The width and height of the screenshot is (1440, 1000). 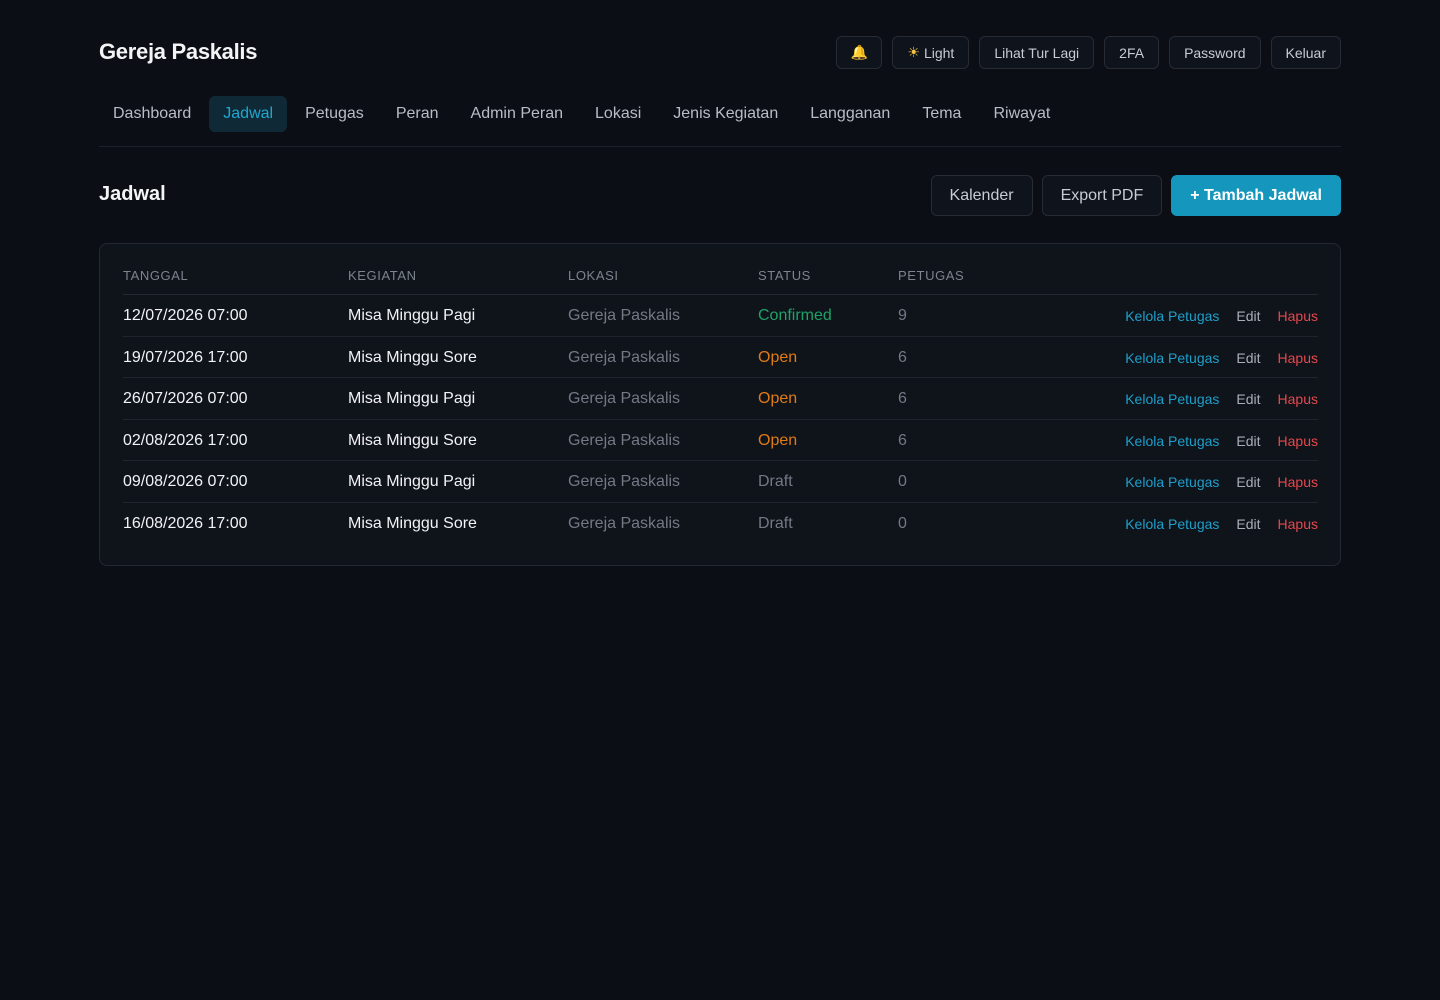 What do you see at coordinates (941, 114) in the screenshot?
I see `nav-item-tema: Tema` at bounding box center [941, 114].